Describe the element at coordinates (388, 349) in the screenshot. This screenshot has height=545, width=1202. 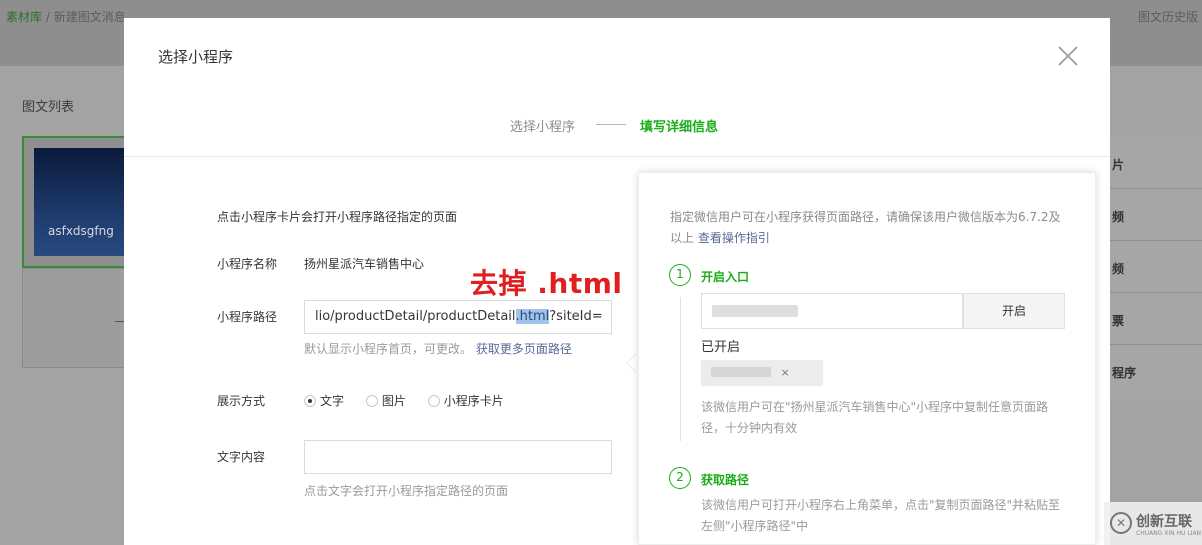
I see `path-hint-text: 默认显示小程序首页，可更改。` at that location.